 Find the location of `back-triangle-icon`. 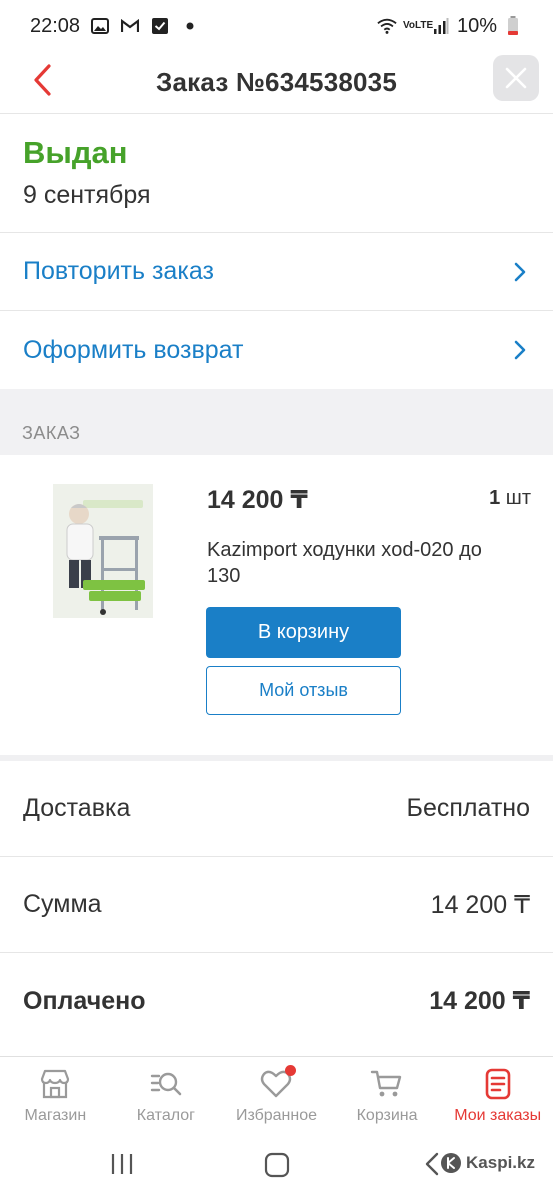

back-triangle-icon is located at coordinates (432, 1164).